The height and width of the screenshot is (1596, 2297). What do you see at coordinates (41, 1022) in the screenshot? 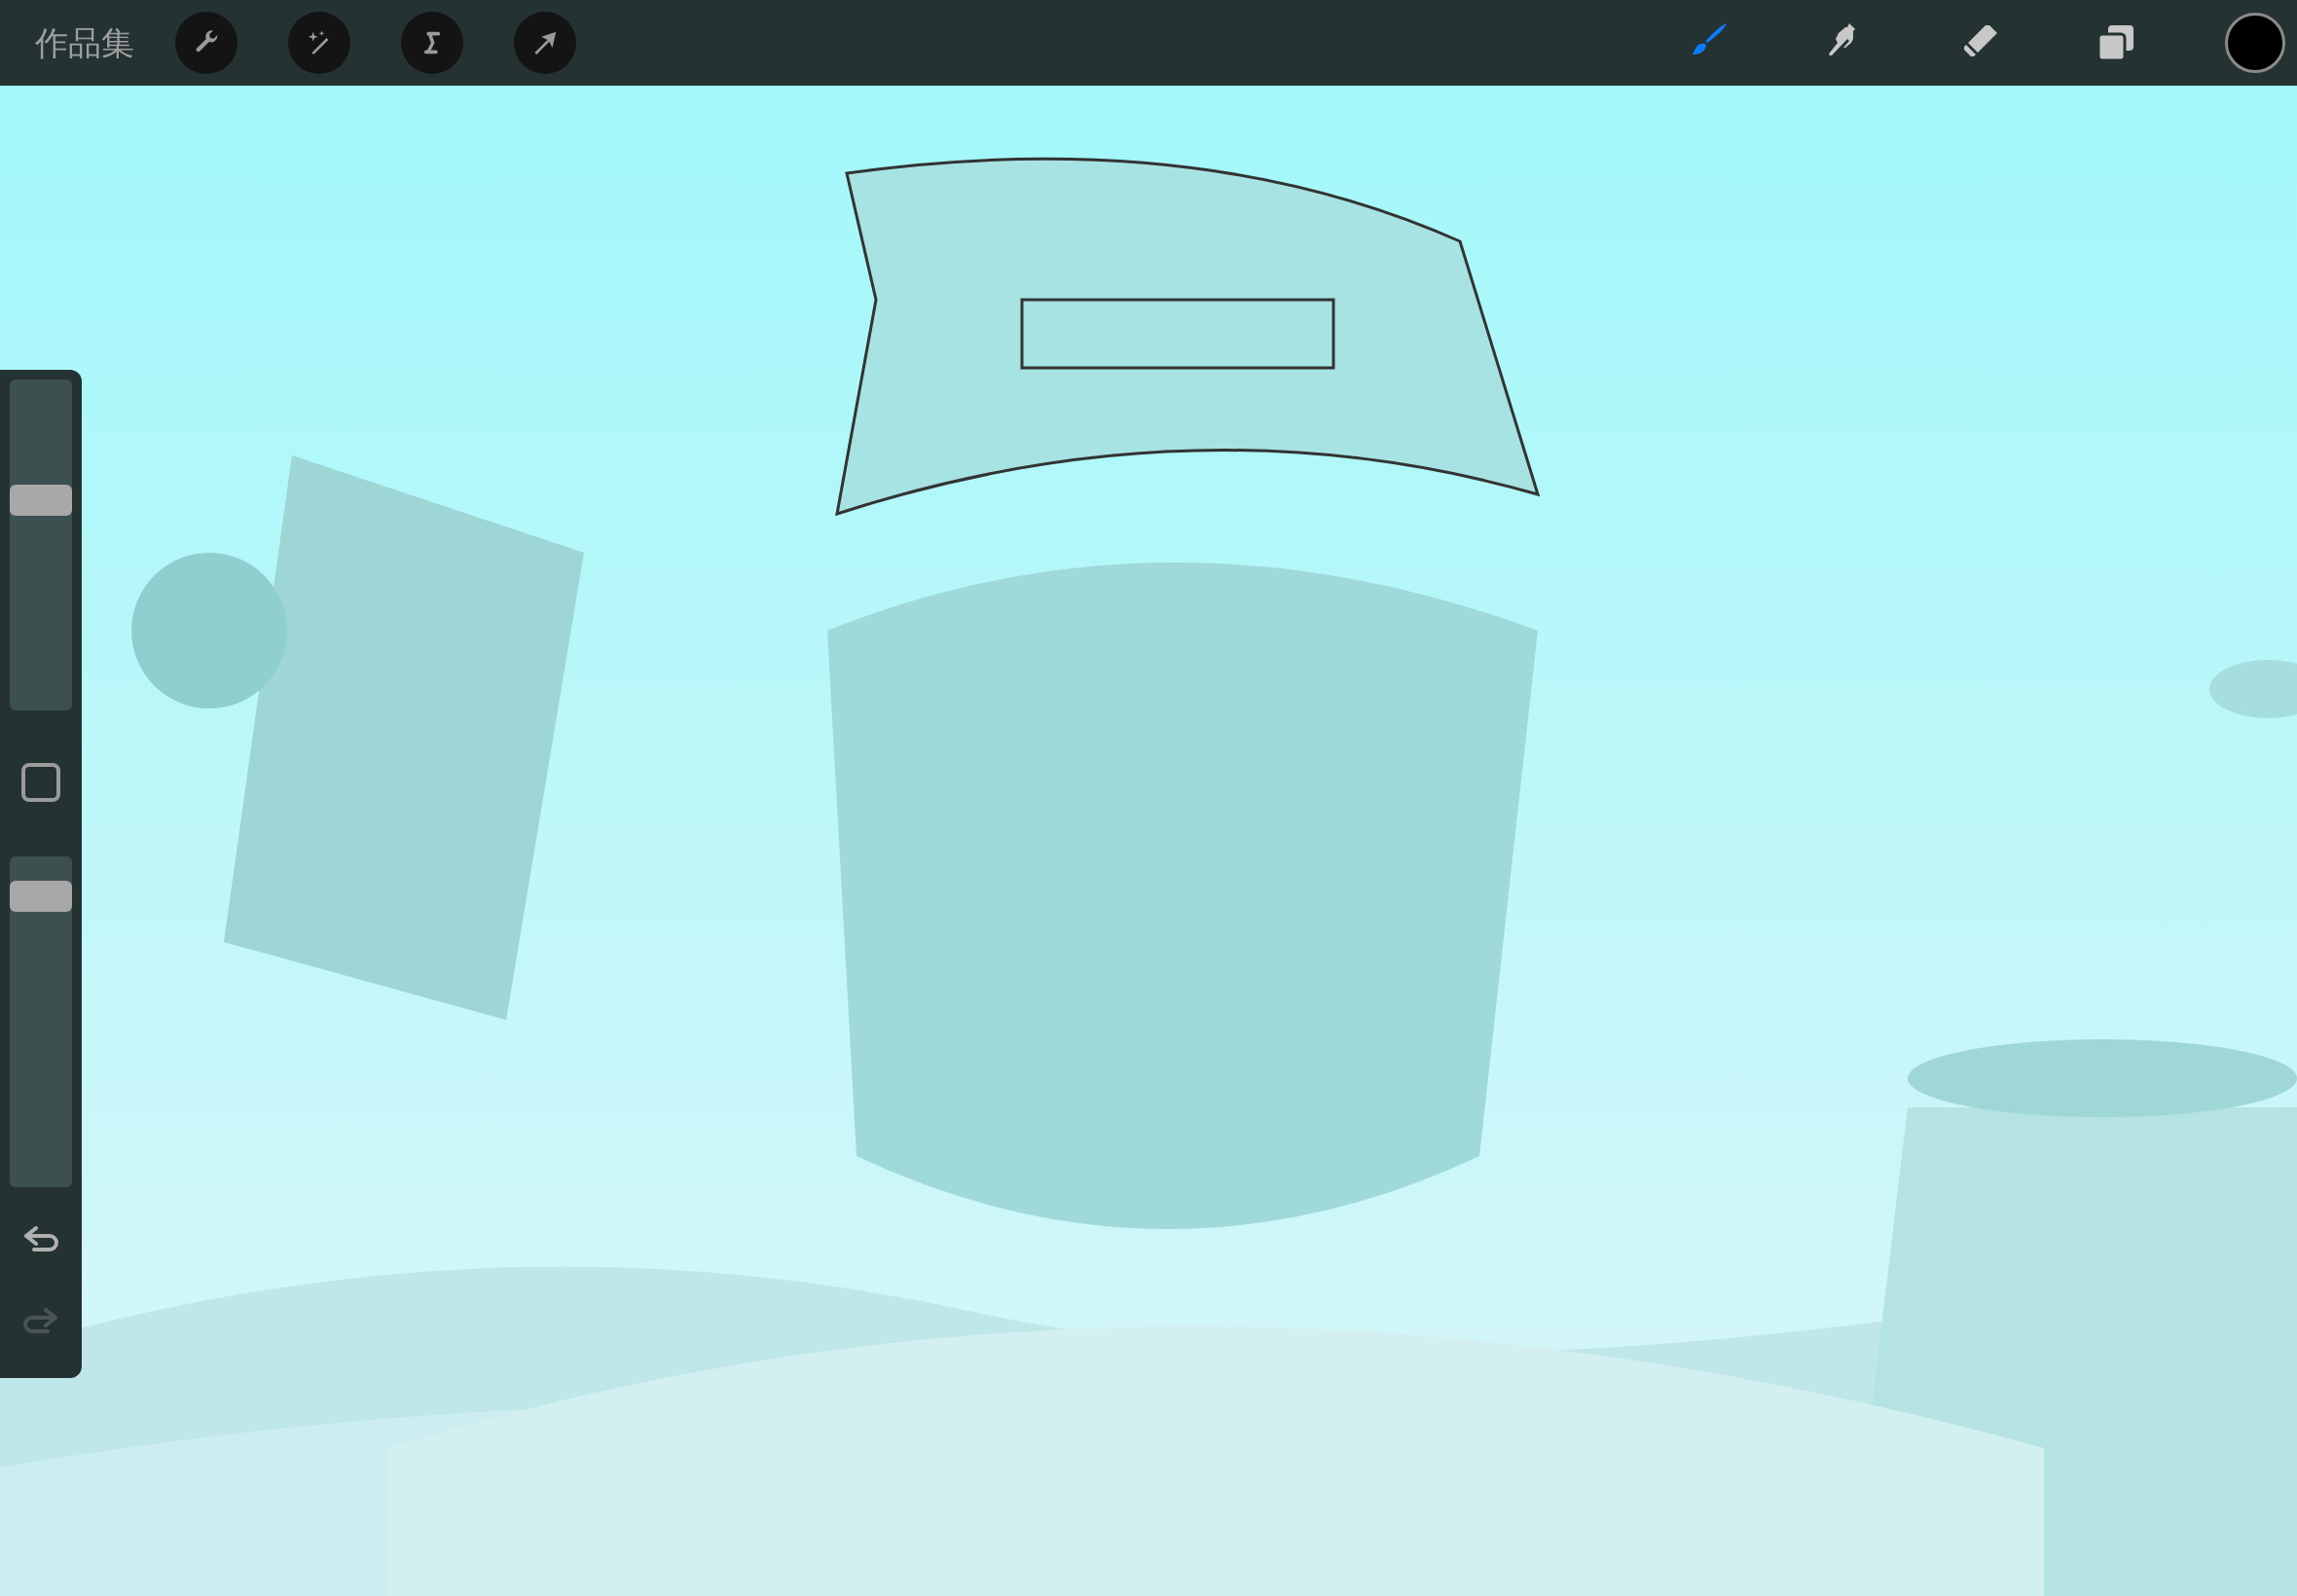
I see `opacity-slider` at bounding box center [41, 1022].